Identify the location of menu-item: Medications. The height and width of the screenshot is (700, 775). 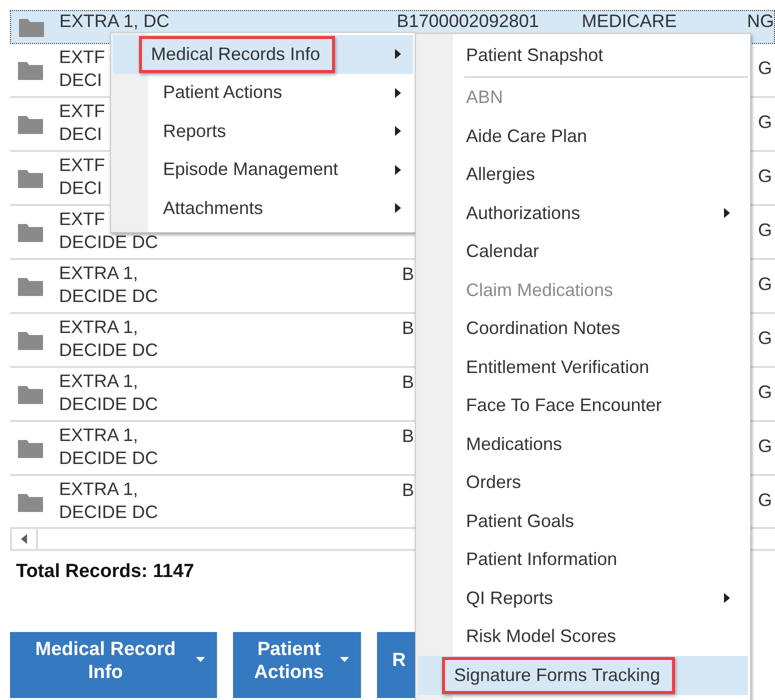
(583, 444).